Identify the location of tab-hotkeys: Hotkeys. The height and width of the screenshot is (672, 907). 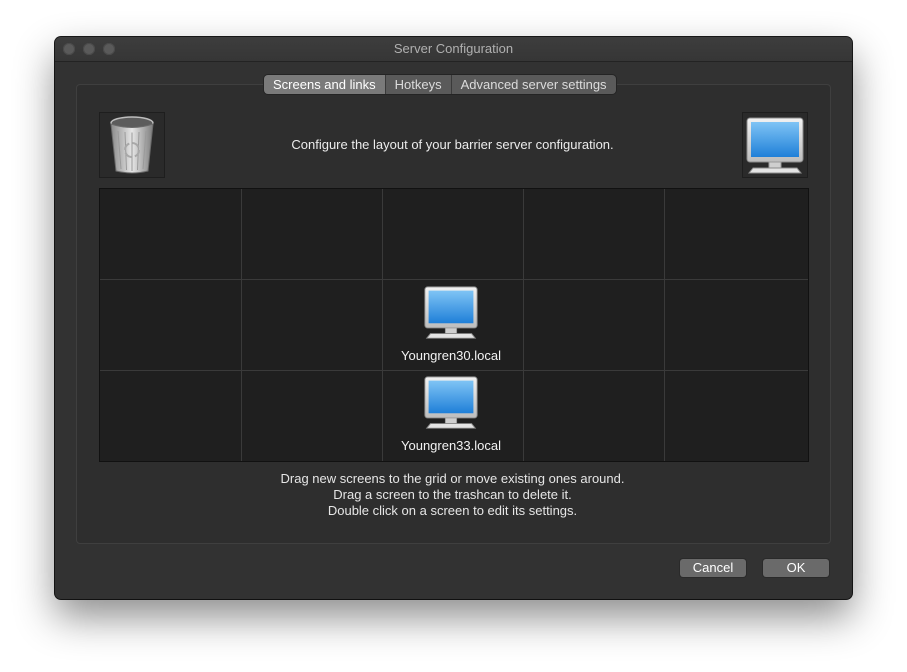
(417, 84).